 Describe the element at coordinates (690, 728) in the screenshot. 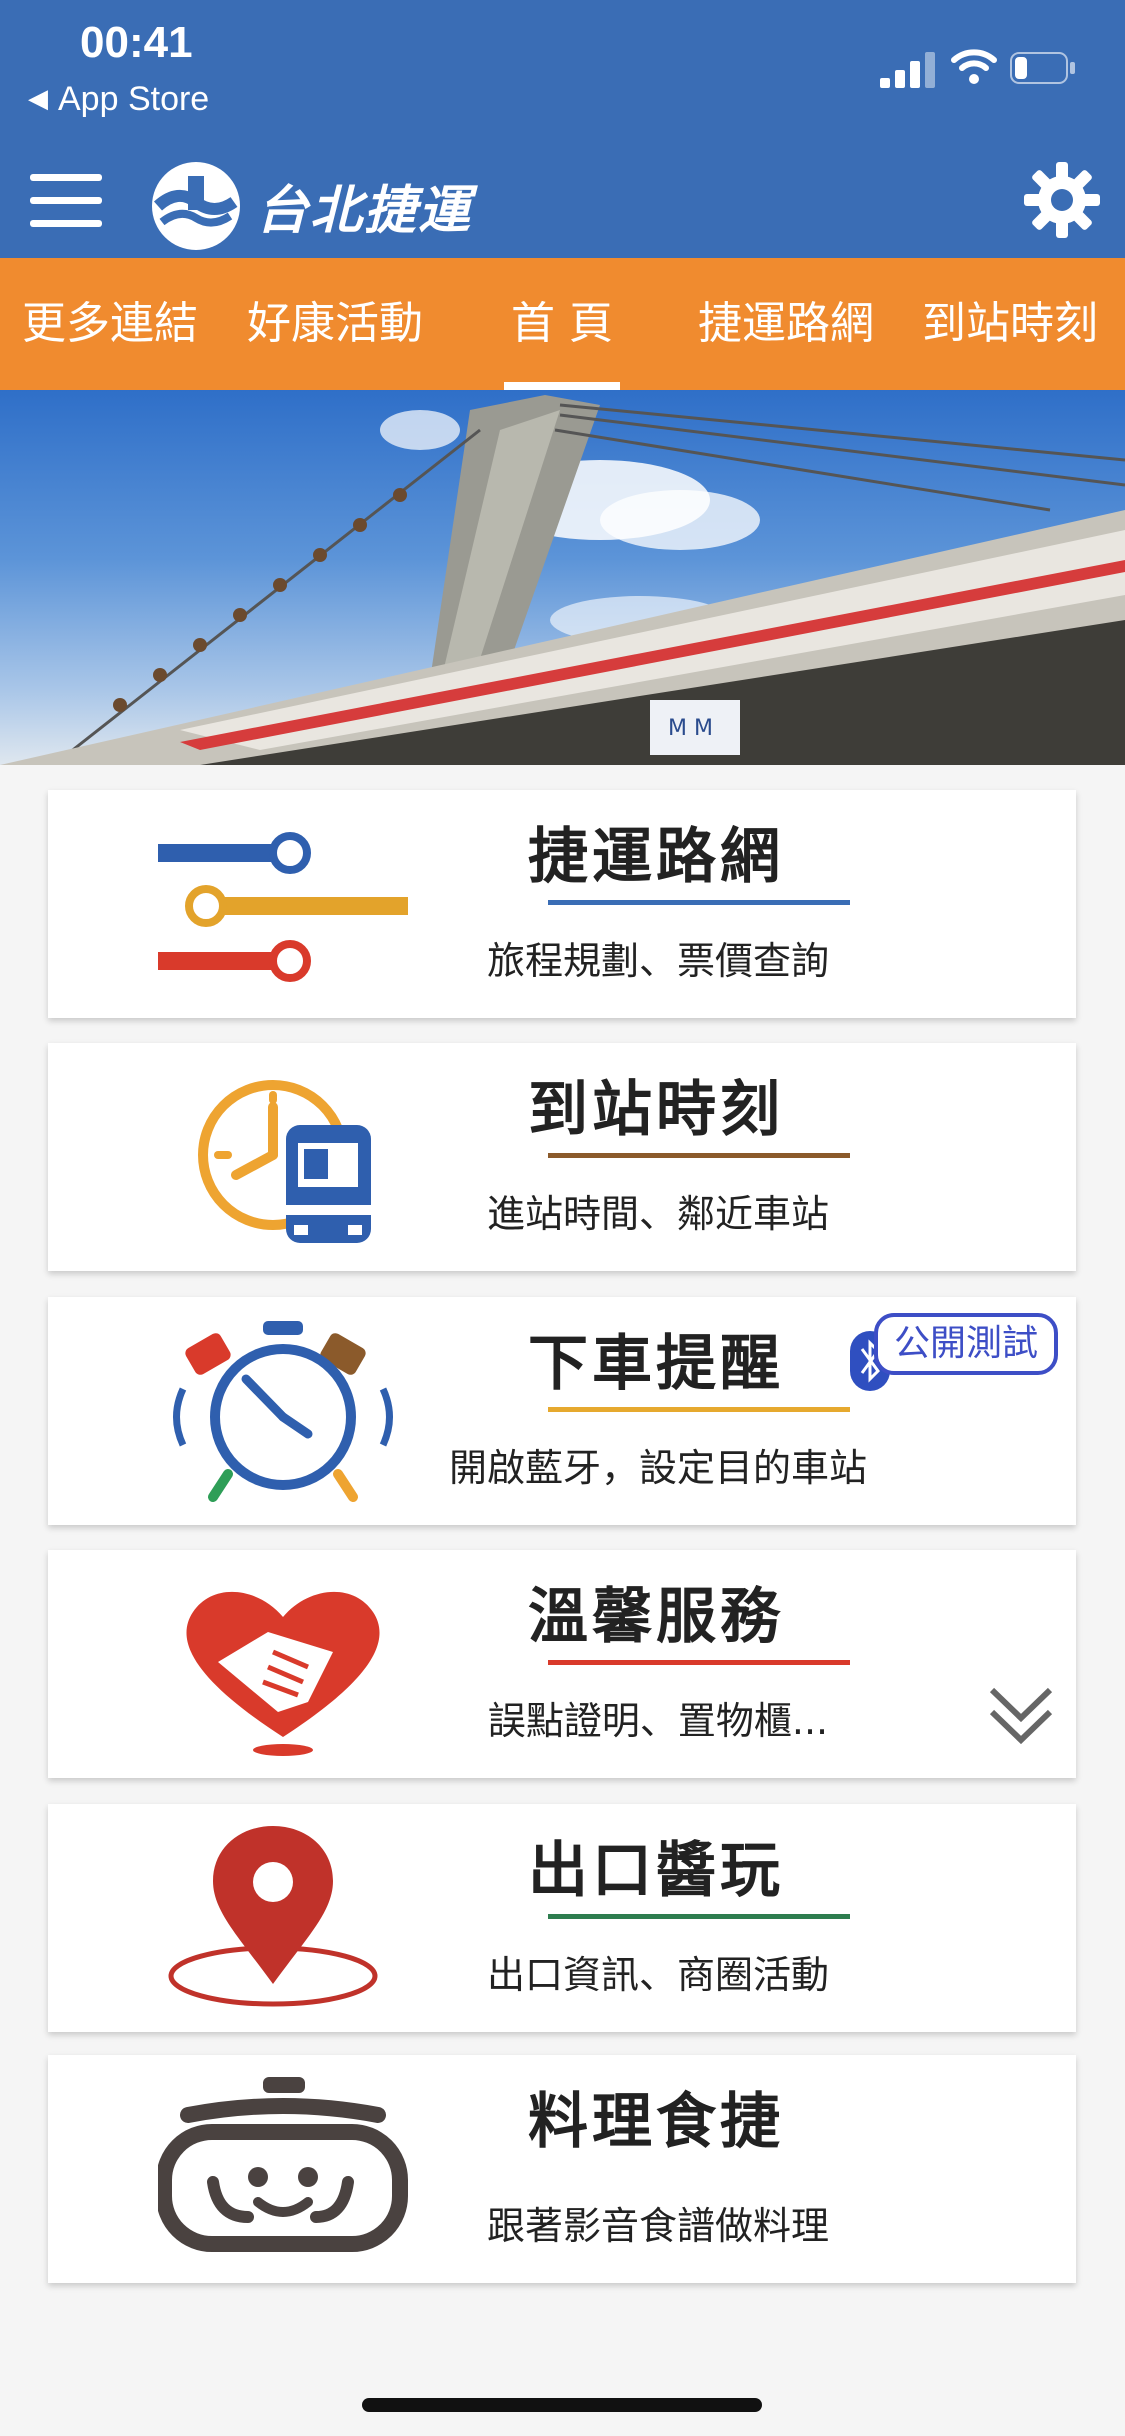

I see `svg-text: M M` at that location.